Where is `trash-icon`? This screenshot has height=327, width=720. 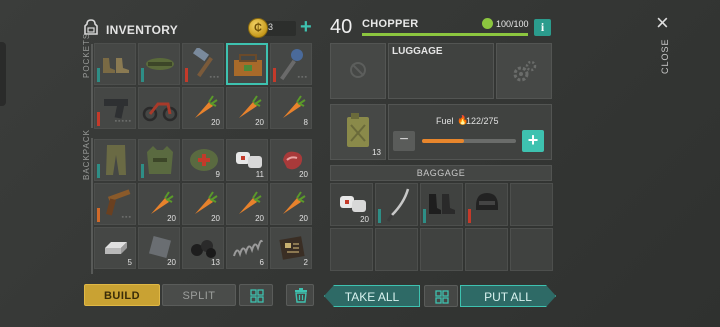 trash-icon is located at coordinates (301, 295).